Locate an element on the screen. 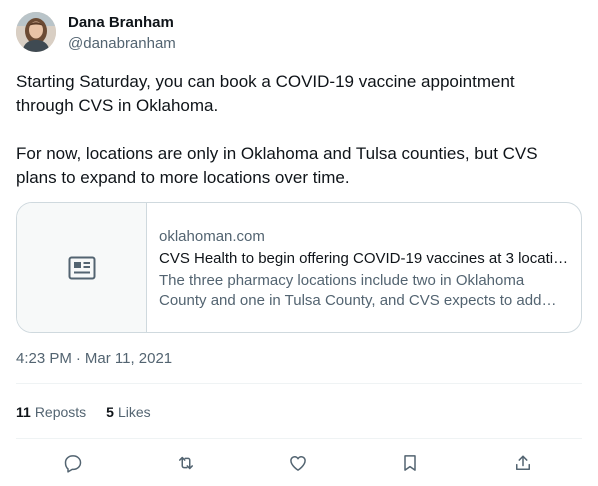 The width and height of the screenshot is (598, 486). tweet-date: Mar 11, 2021 is located at coordinates (128, 358).